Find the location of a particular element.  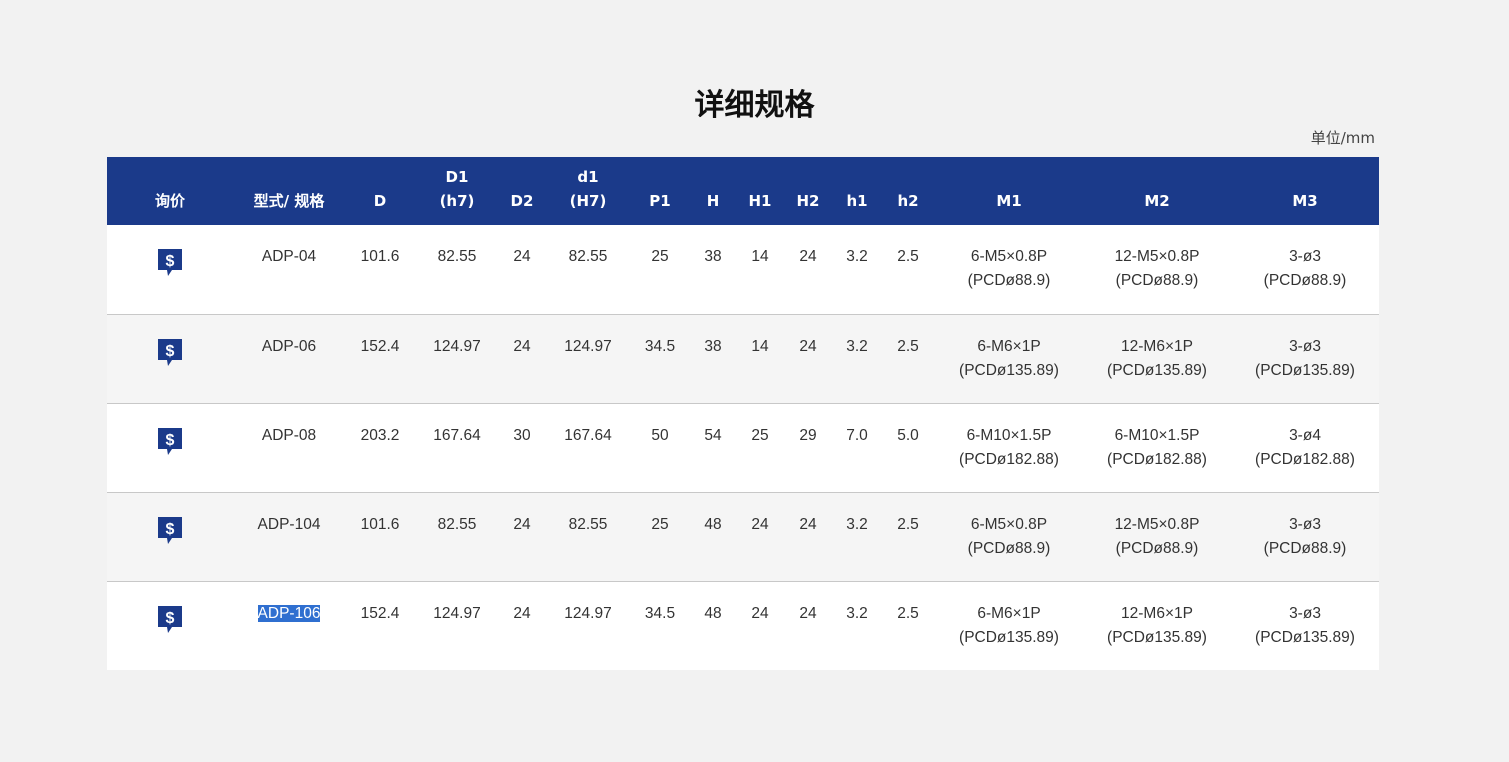

header-line2: H is located at coordinates (713, 201).